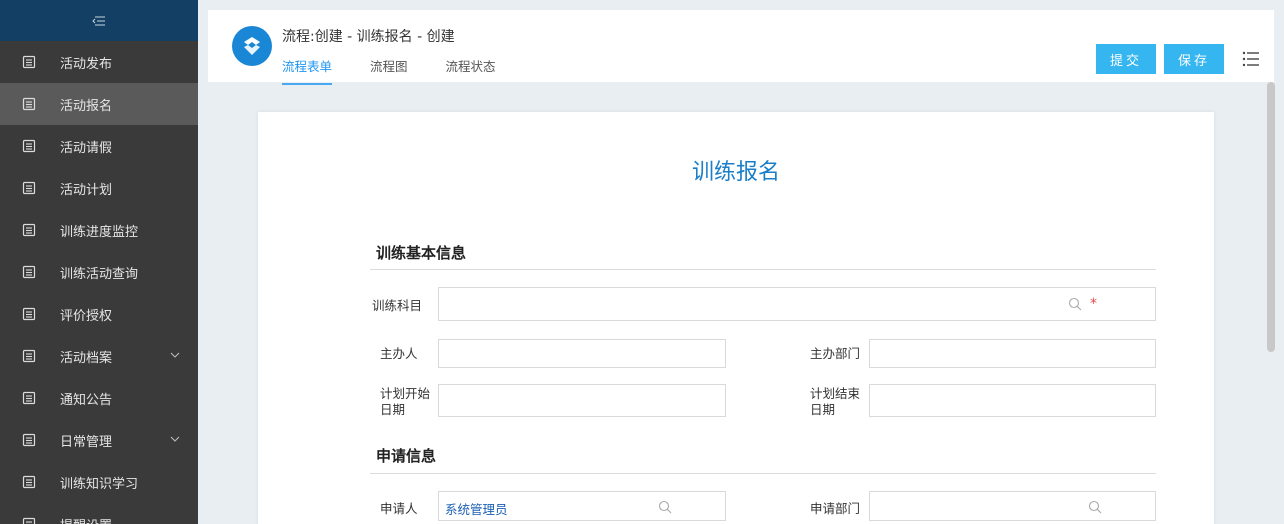 This screenshot has height=524, width=1284. I want to click on submit-button: 提交, so click(1126, 59).